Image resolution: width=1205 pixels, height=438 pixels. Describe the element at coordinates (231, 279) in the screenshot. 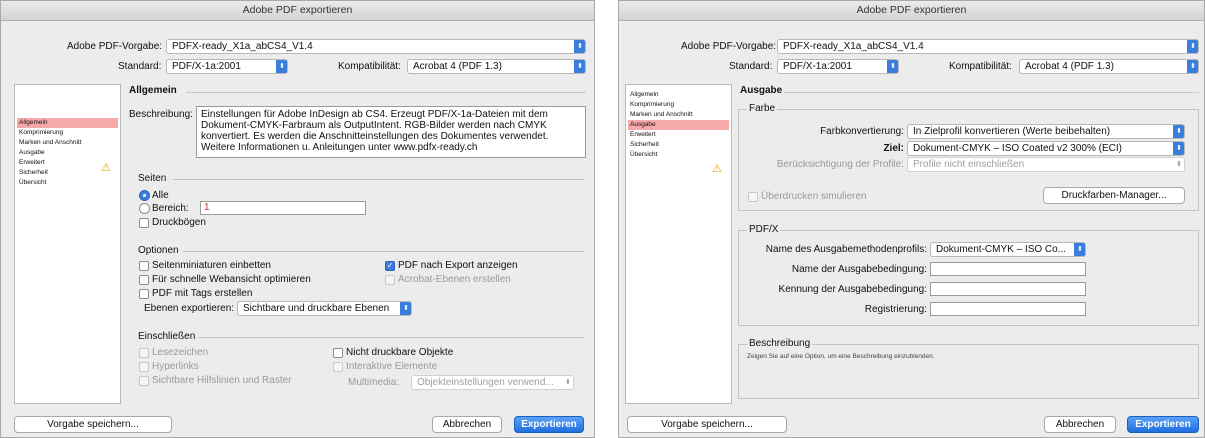

I see `webansicht-label: Für schnelle Webansicht optimieren` at that location.